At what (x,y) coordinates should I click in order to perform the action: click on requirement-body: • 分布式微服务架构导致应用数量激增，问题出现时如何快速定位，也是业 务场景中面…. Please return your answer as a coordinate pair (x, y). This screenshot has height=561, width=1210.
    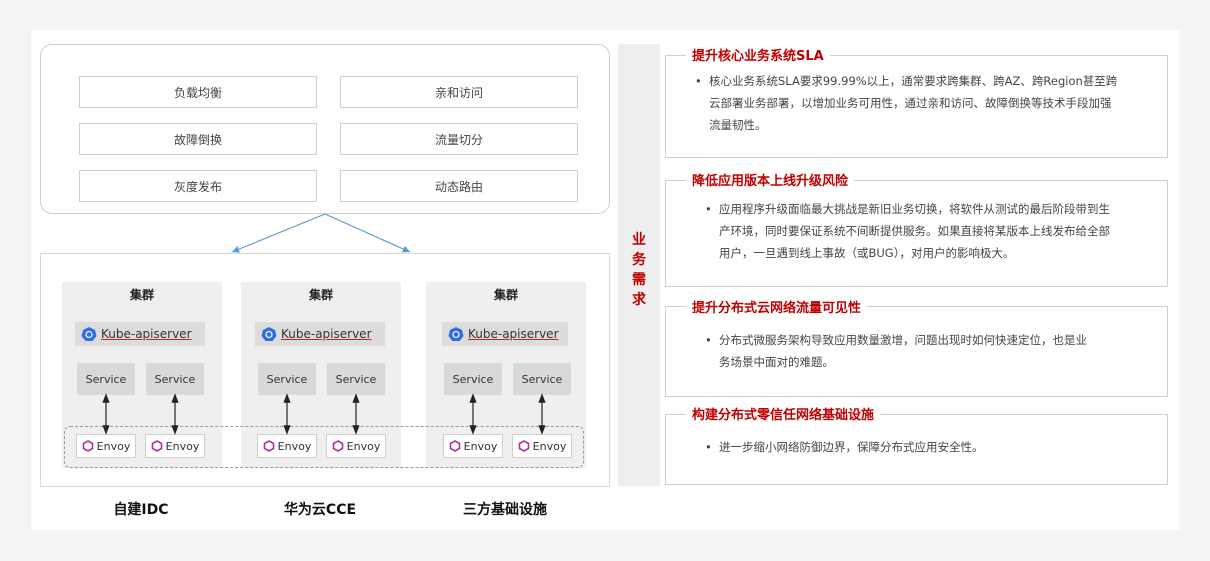
    Looking at the image, I should click on (896, 351).